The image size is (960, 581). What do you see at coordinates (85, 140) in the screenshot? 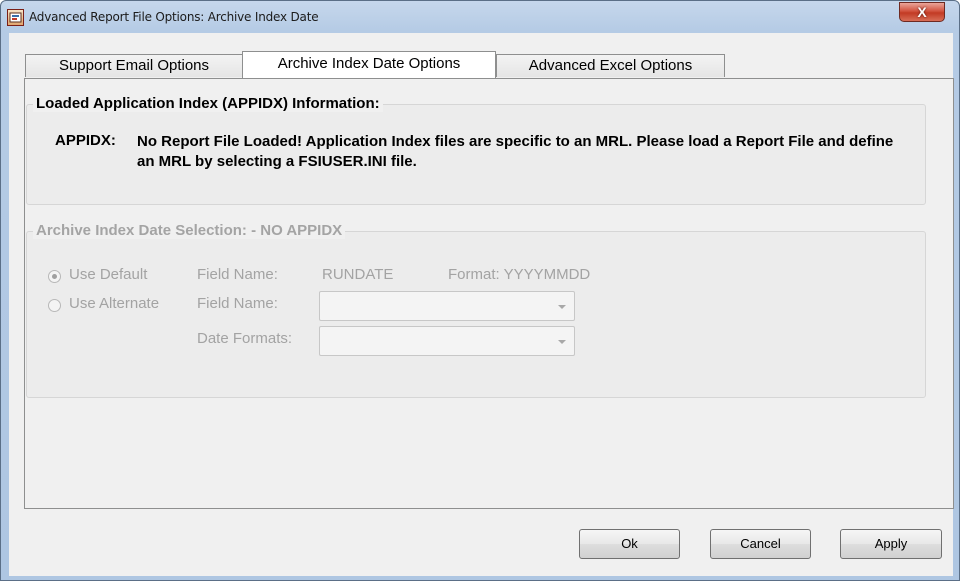
I see `appidx-label: APPIDX:` at bounding box center [85, 140].